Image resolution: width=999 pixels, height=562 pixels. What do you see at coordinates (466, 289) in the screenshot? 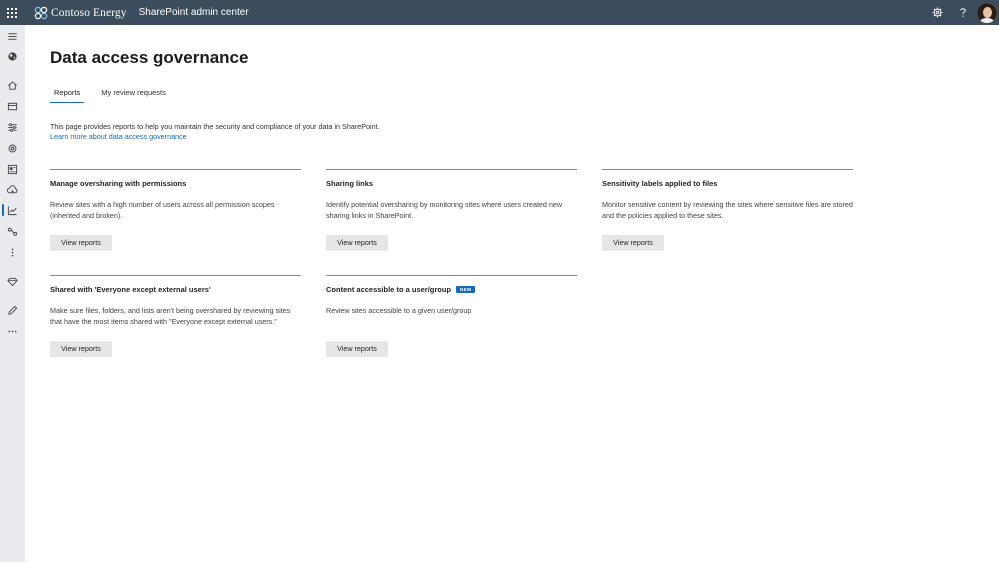
I see `new-badge: NEW` at bounding box center [466, 289].